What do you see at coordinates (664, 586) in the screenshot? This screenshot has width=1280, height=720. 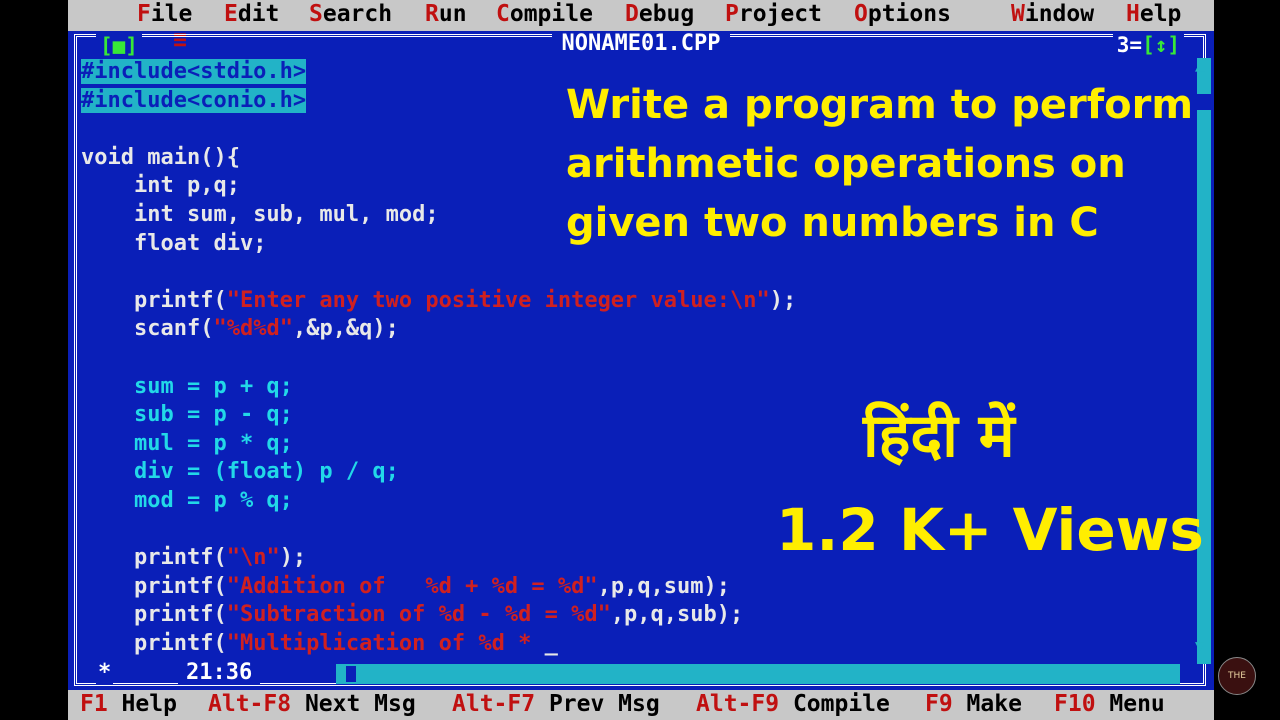 I see `punctuation: ,p,q,sum);` at bounding box center [664, 586].